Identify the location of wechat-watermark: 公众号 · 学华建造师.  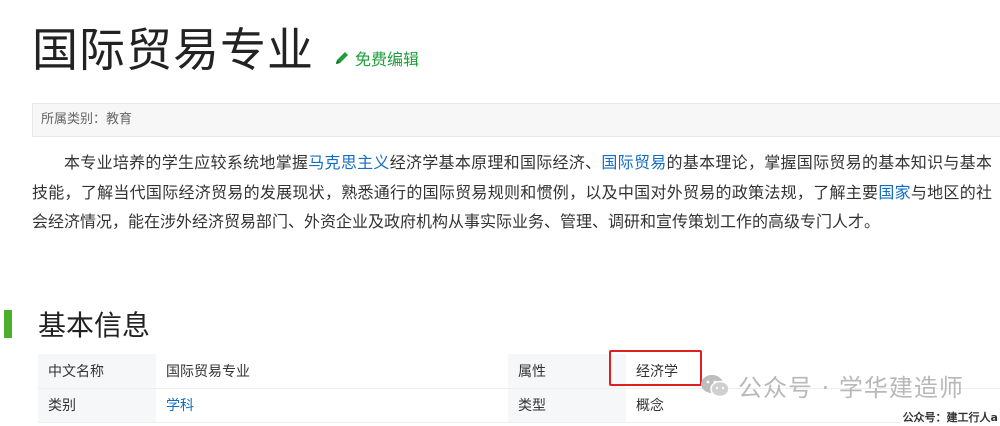
(832, 385).